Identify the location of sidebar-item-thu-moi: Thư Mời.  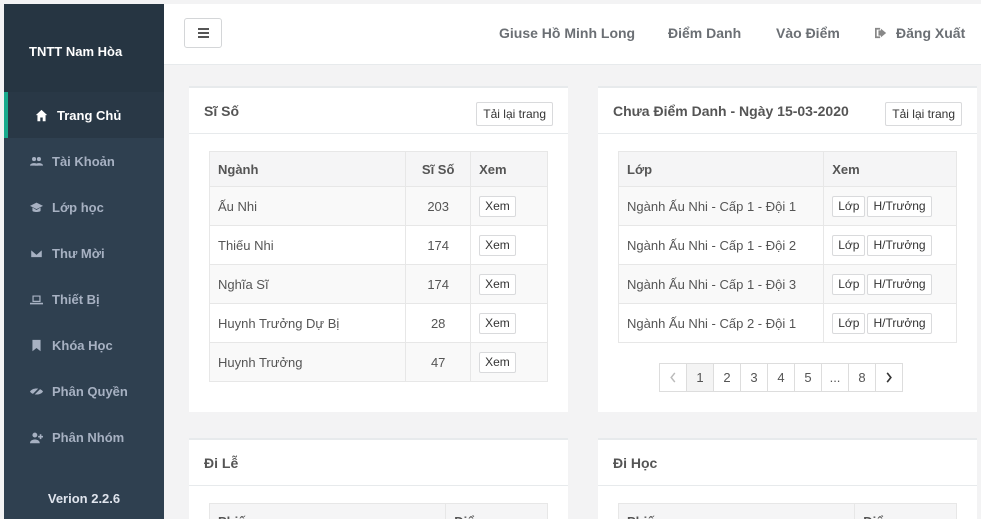
(84, 253).